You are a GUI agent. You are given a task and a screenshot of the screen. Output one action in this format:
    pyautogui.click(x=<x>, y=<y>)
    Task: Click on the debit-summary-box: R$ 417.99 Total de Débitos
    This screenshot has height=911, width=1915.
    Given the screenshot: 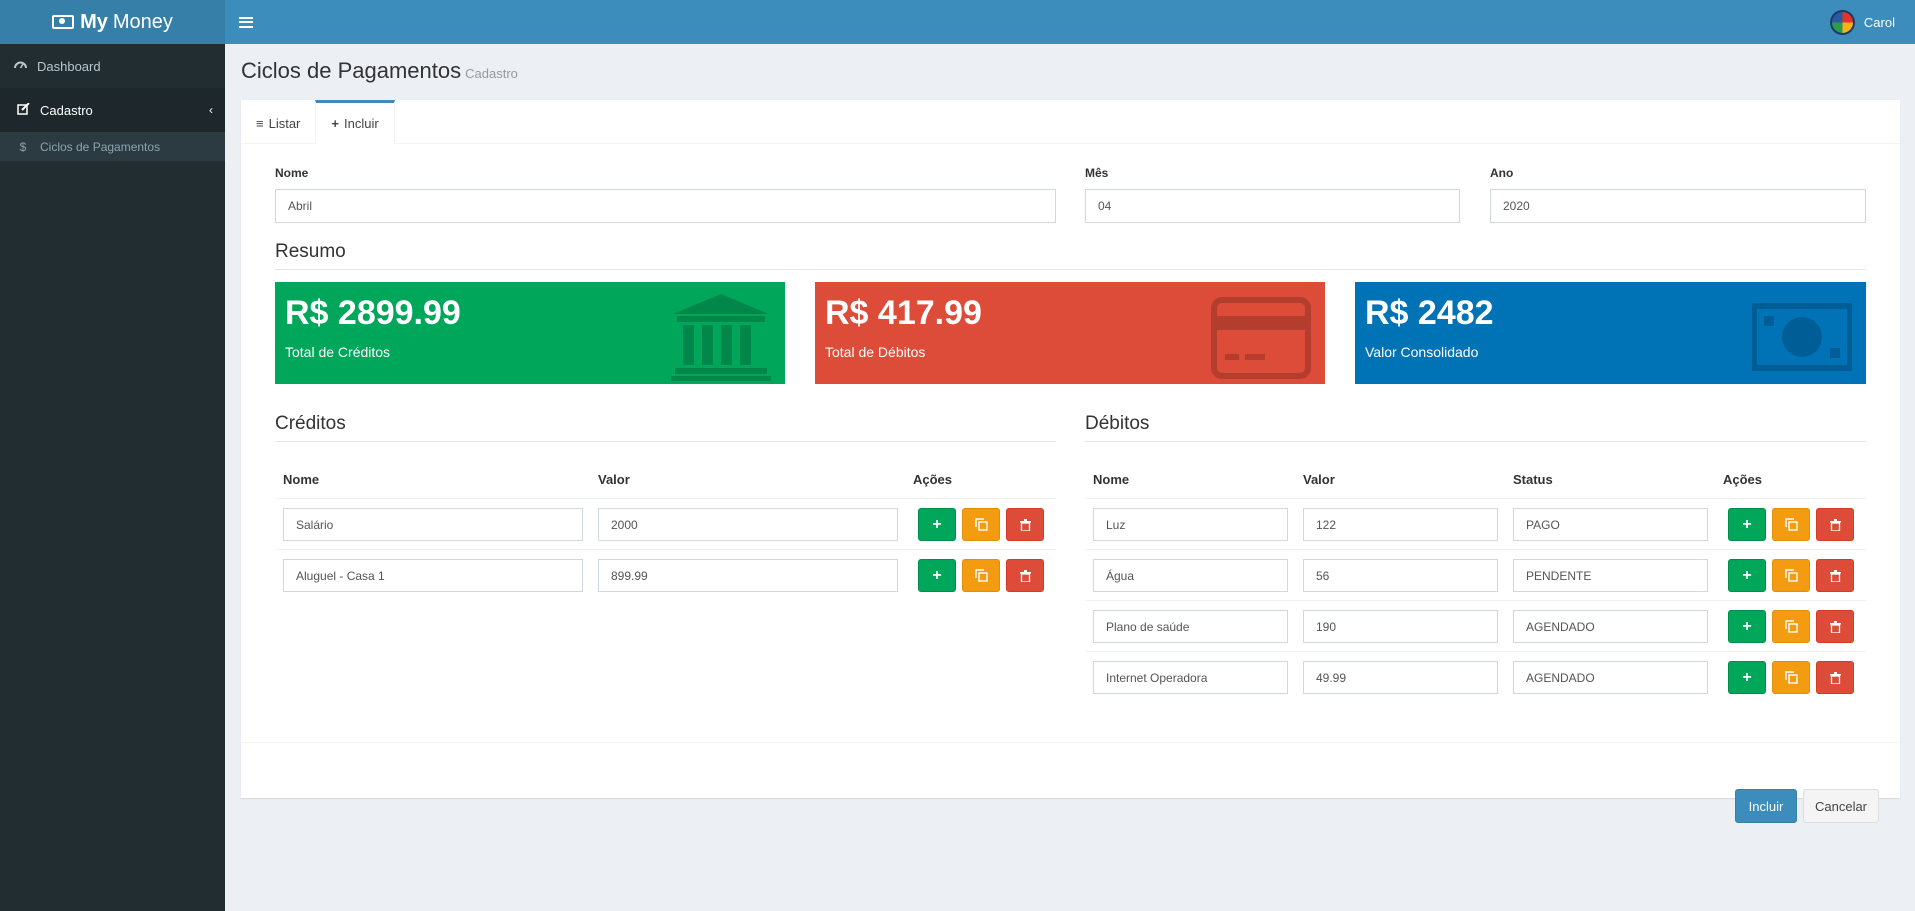 What is the action you would take?
    pyautogui.click(x=1070, y=333)
    